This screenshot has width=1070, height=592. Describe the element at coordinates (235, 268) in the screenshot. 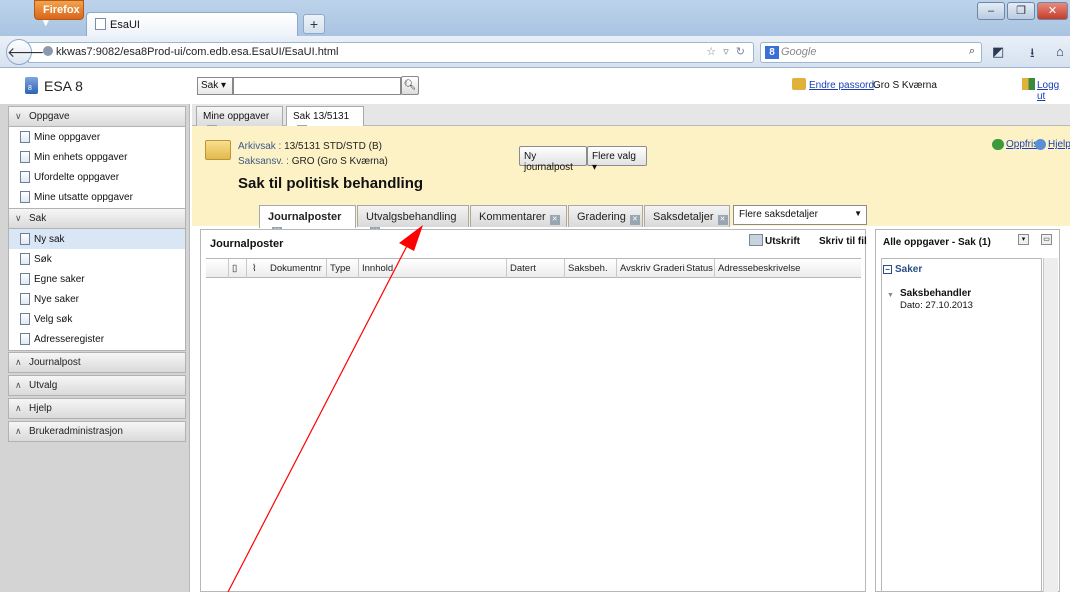

I see `page-icon: ▯` at that location.